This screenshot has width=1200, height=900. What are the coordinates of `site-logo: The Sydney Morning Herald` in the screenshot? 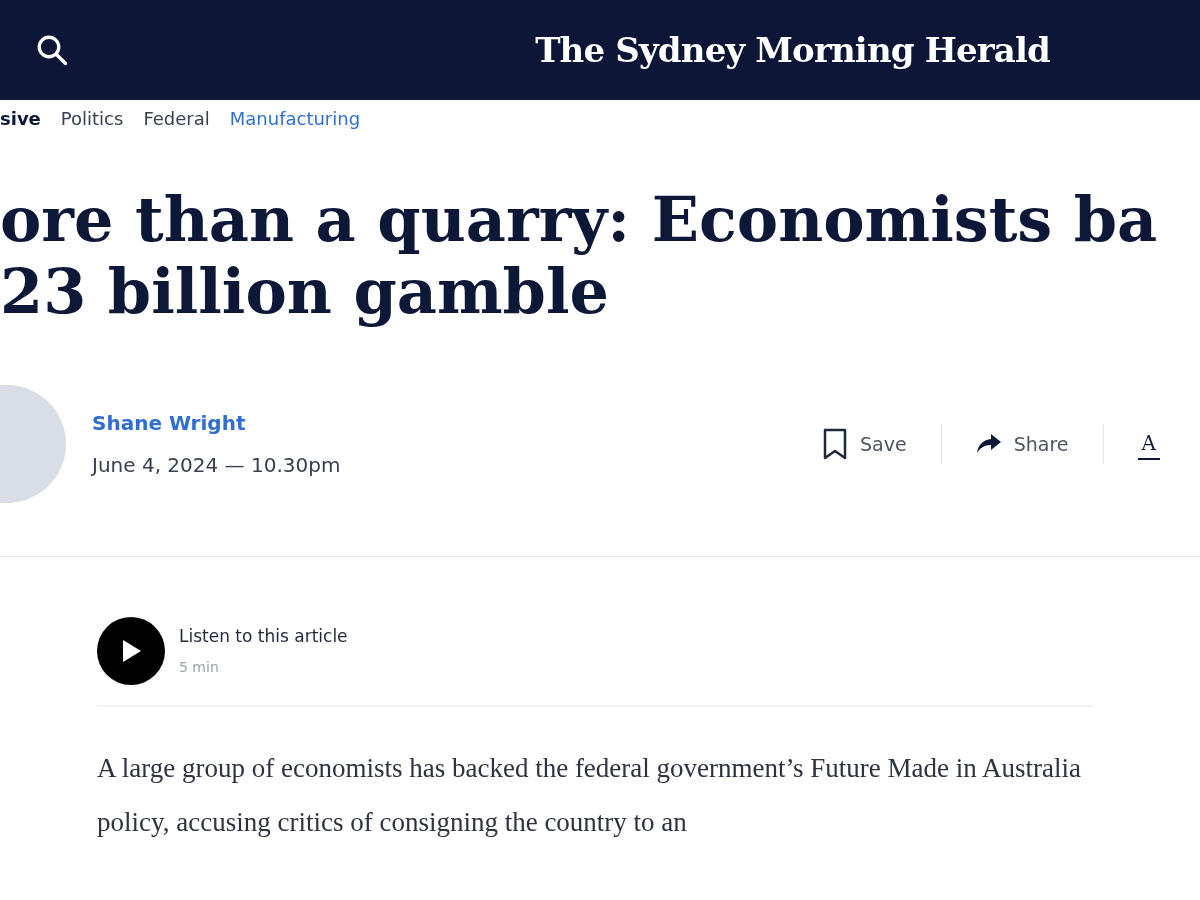 It's located at (792, 50).